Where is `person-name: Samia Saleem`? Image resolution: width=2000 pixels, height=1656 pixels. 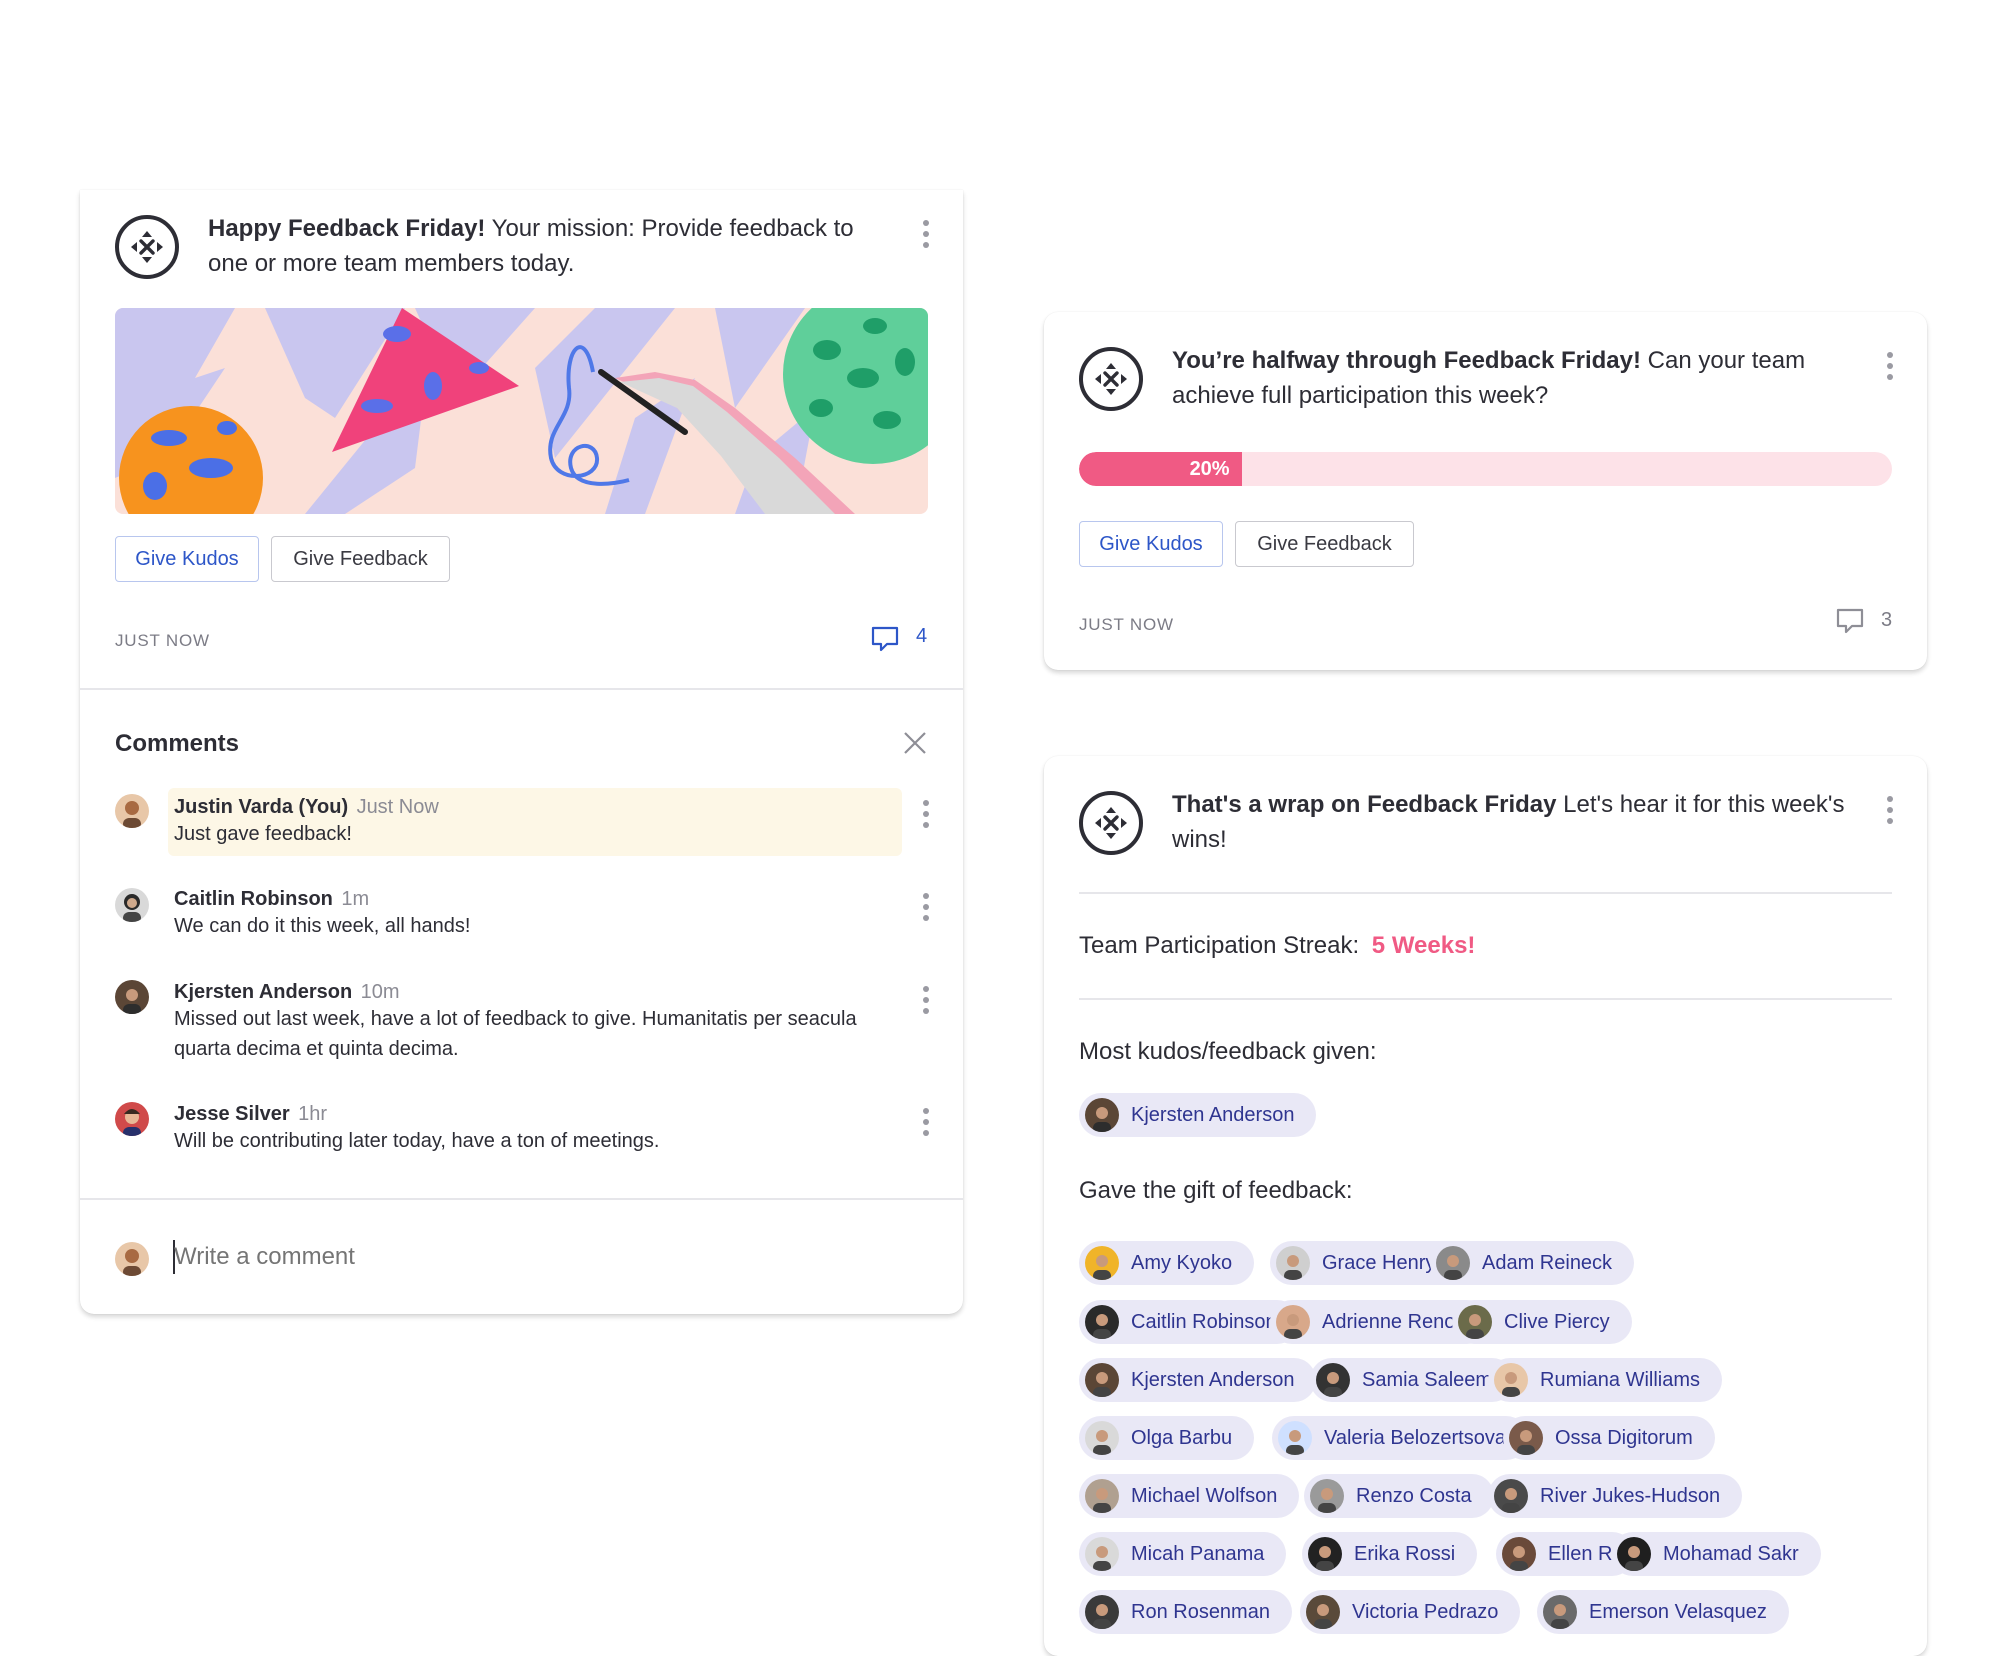
person-name: Samia Saleem is located at coordinates (1427, 1380).